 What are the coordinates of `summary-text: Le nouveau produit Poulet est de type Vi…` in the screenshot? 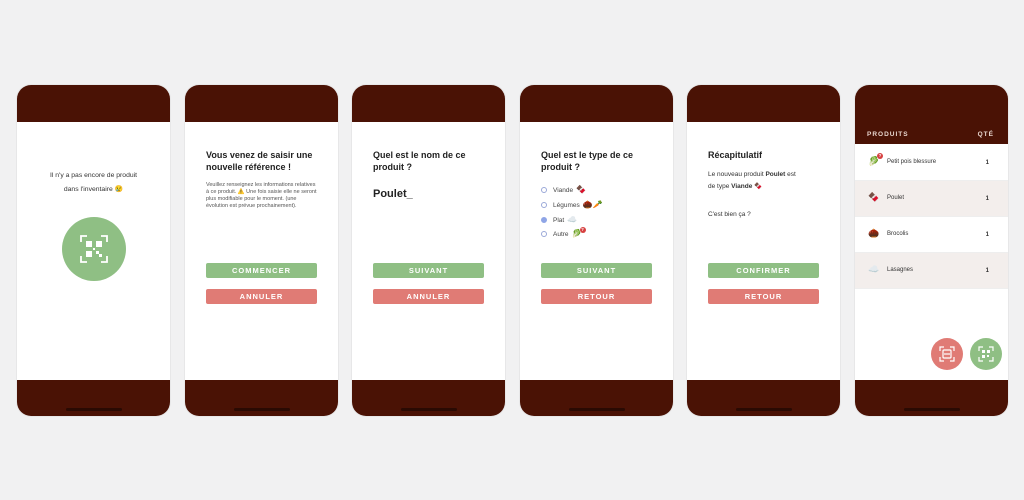 It's located at (752, 180).